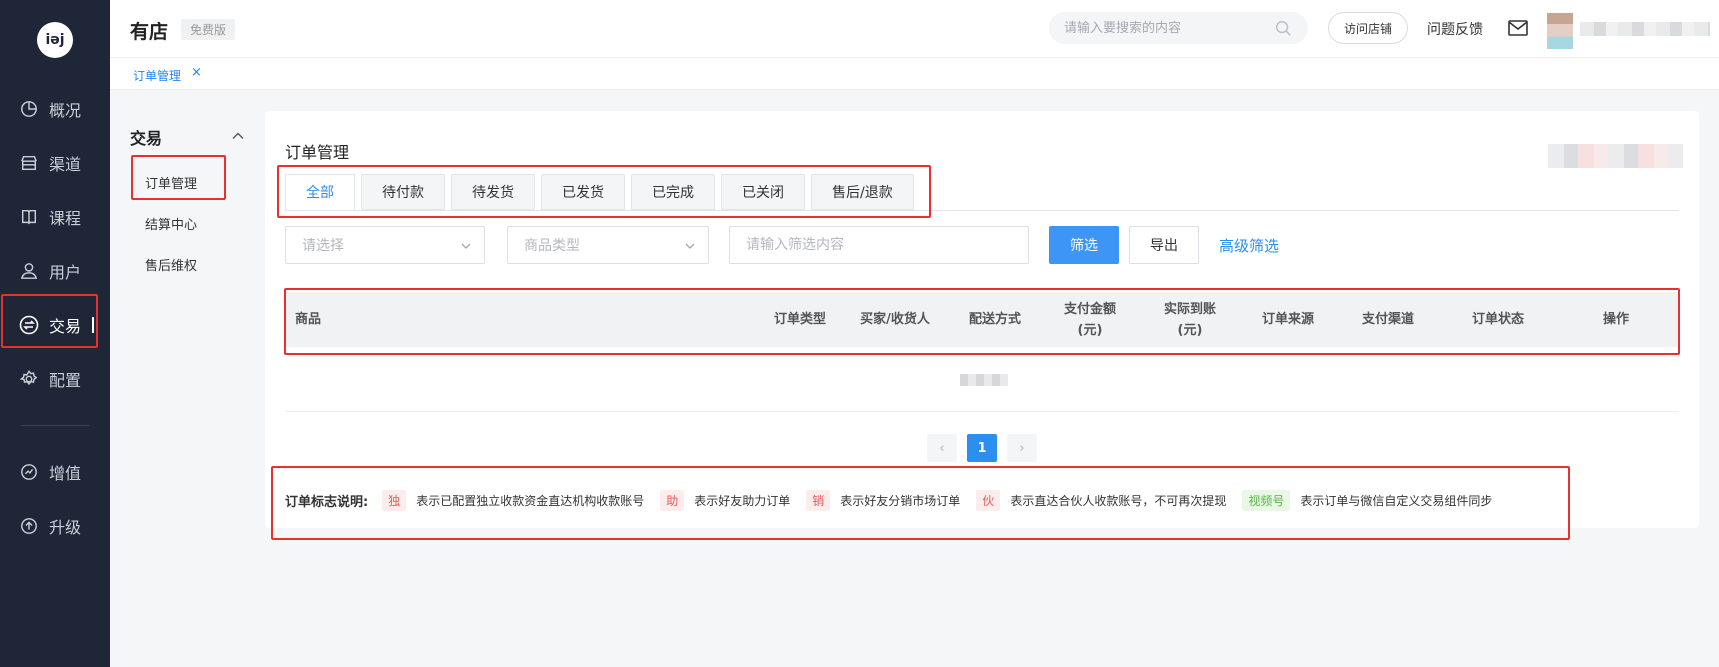 The height and width of the screenshot is (667, 1719). What do you see at coordinates (171, 223) in the screenshot?
I see `submenu-item-settlement: 结算中心` at bounding box center [171, 223].